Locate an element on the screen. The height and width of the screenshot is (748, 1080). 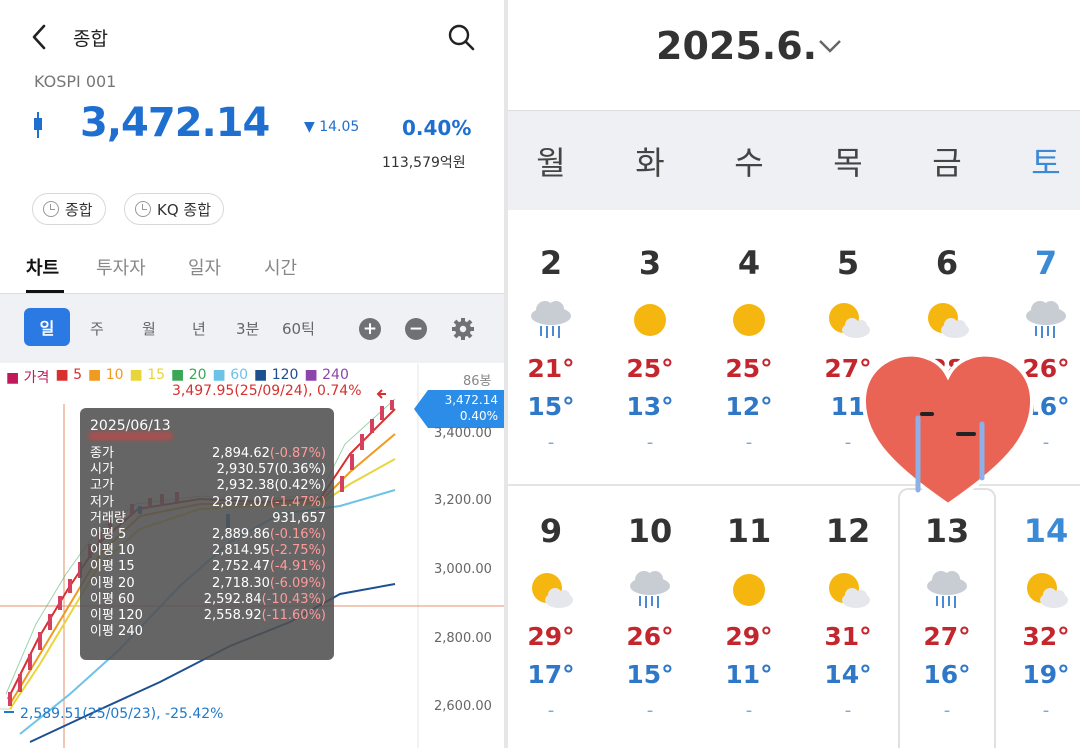
tooltip-label: 고가 is located at coordinates (102, 486).